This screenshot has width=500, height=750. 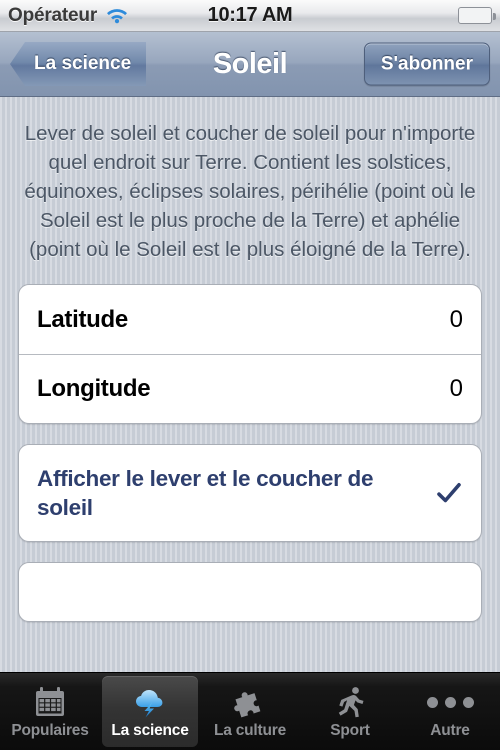 I want to click on tab-populaires-label: Populaires, so click(x=50, y=730).